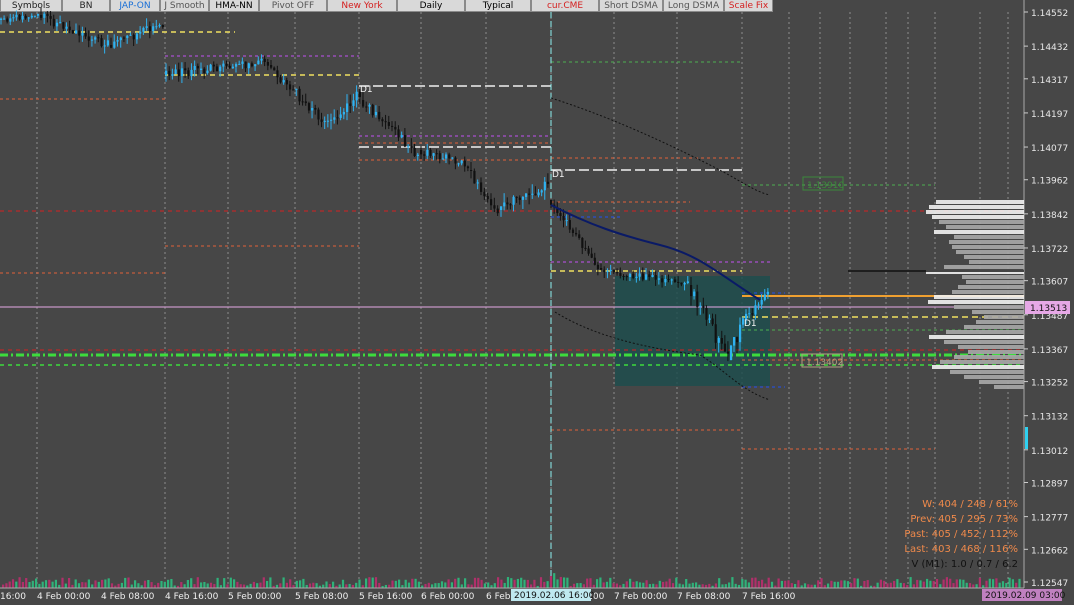 The height and width of the screenshot is (605, 1074). I want to click on price-axis-label: 1.12662, so click(1049, 551).